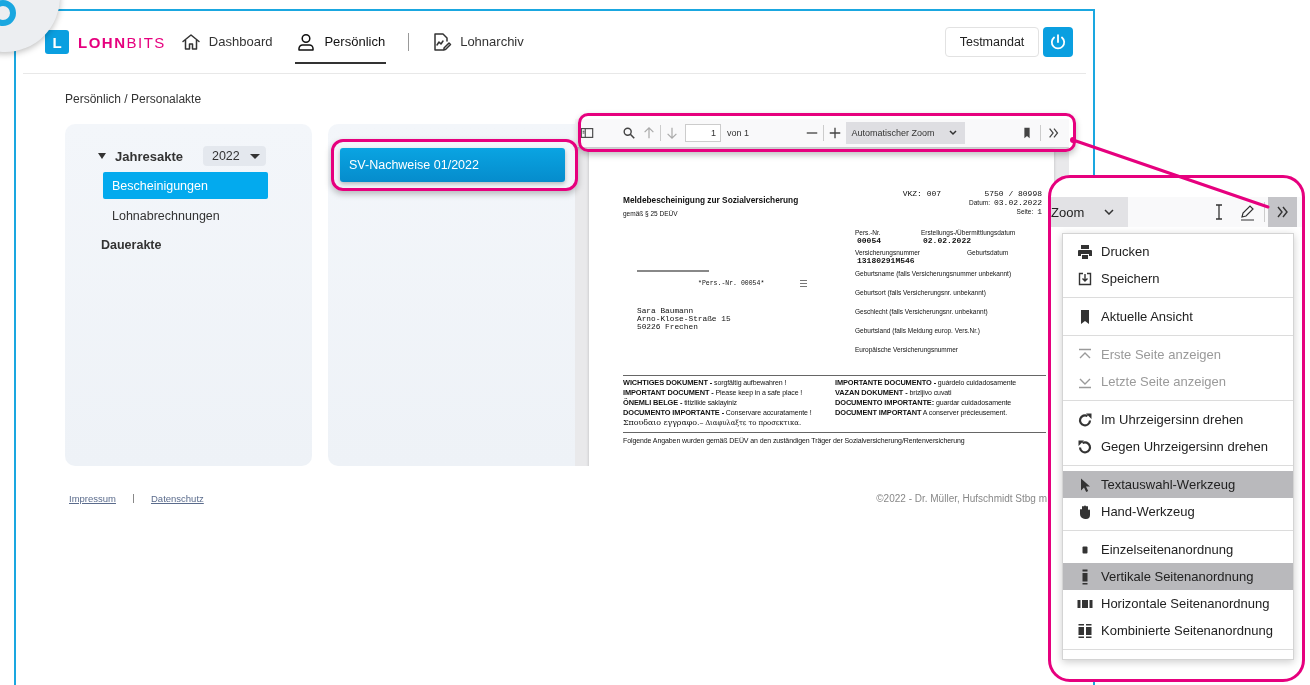 Image resolution: width=1310 pixels, height=685 pixels. What do you see at coordinates (1178, 603) in the screenshot?
I see `menu-item: Horizontale Seitenanordnung` at bounding box center [1178, 603].